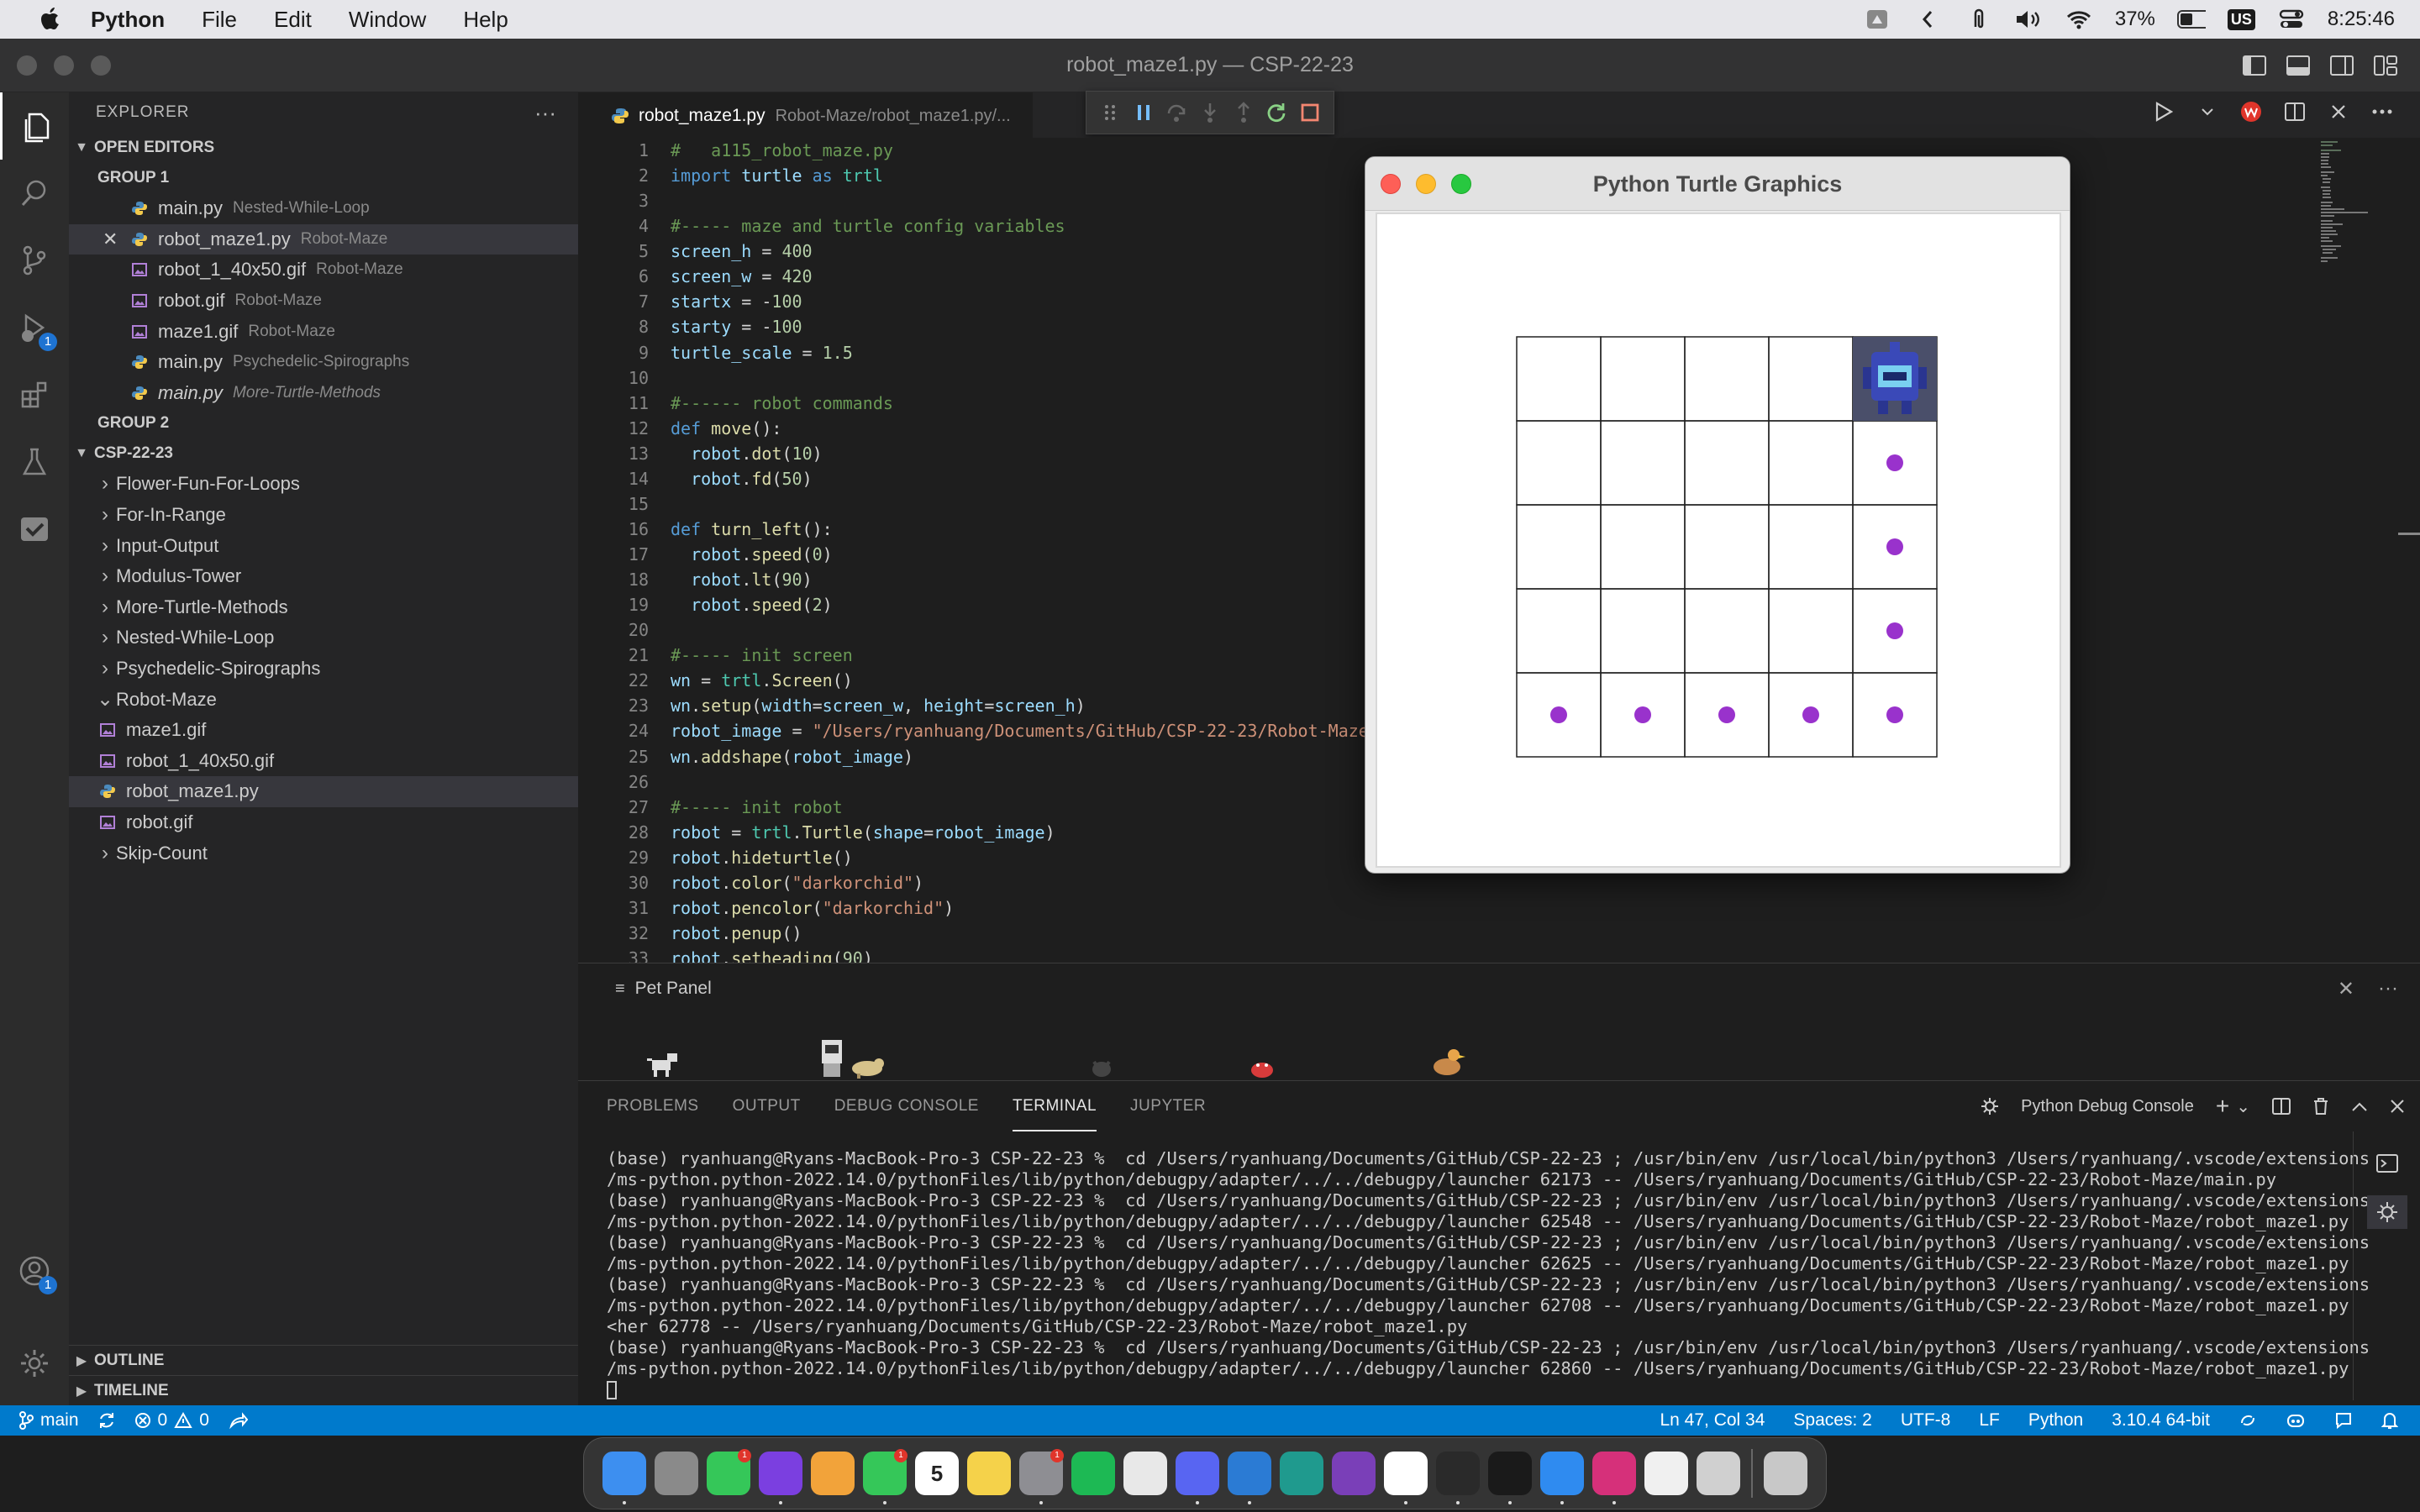 Image resolution: width=2420 pixels, height=1512 pixels. I want to click on settings-sync-icon, so click(2247, 1420).